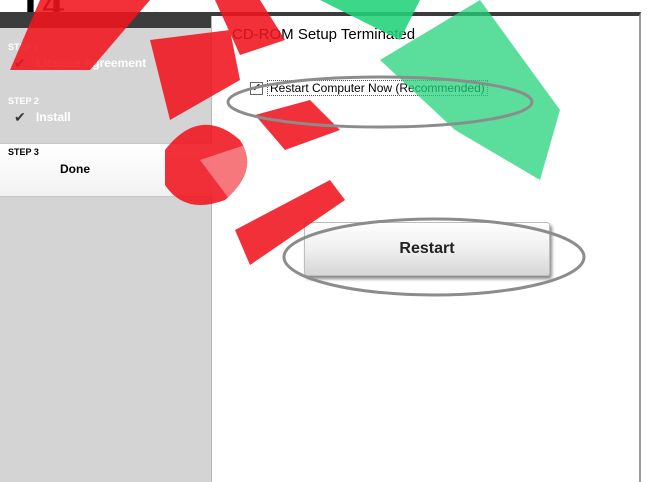 Image resolution: width=653 pixels, height=482 pixels. Describe the element at coordinates (106, 122) in the screenshot. I see `sidebar-step-install: STEP 2 ✔ Install` at that location.